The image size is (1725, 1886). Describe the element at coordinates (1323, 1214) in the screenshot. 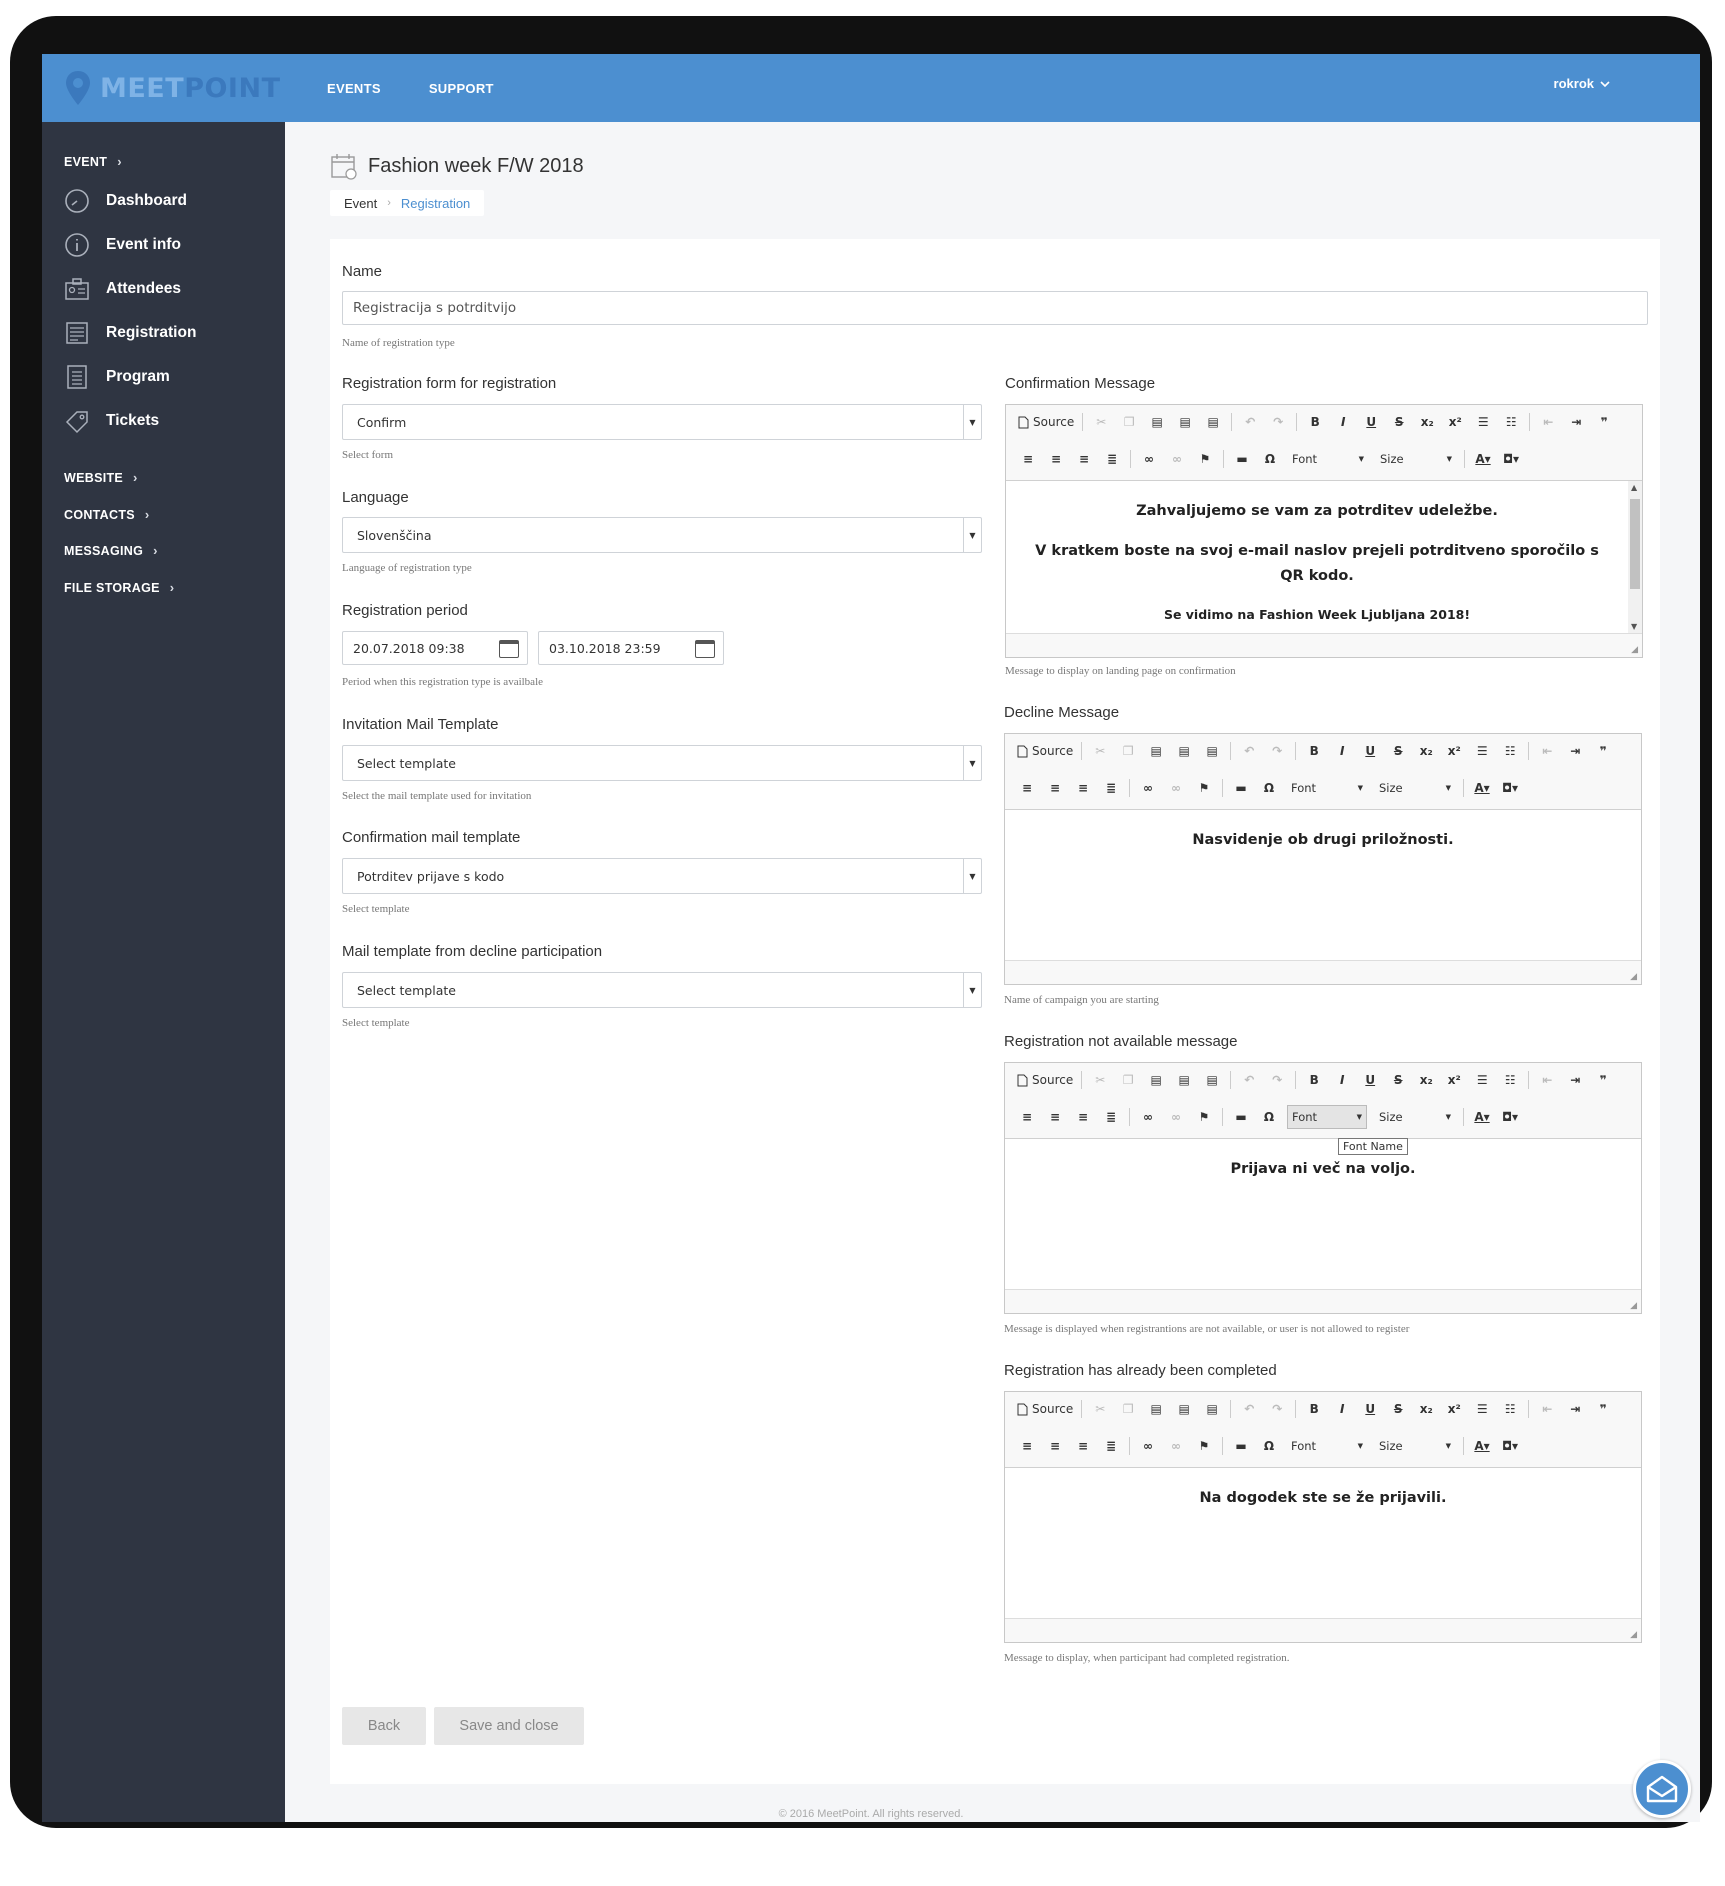

I see `editor-content: Prijava ni več na voljo.` at that location.